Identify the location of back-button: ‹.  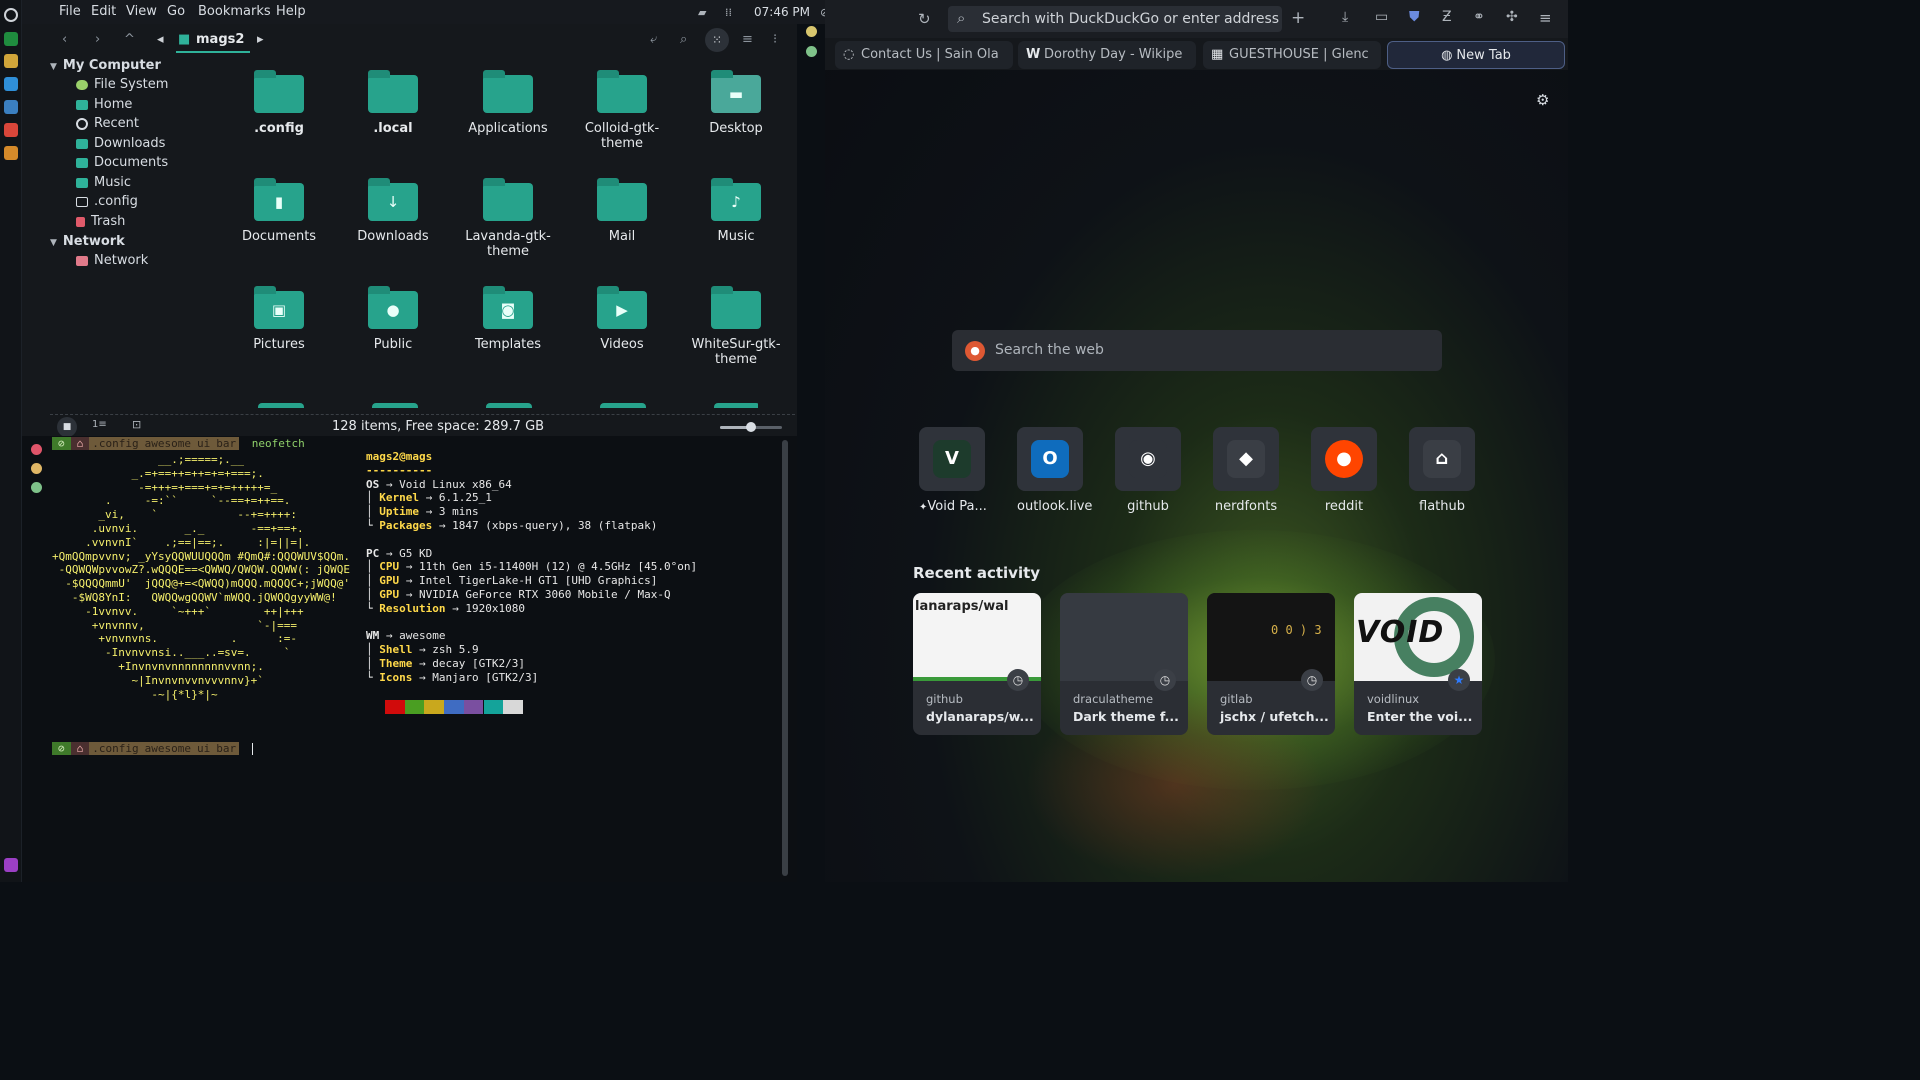
(64, 40).